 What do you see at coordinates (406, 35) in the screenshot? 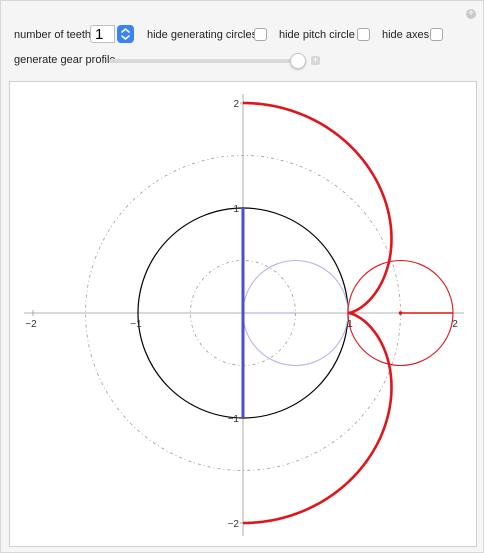
I see `hide-axes-label: hide axes` at bounding box center [406, 35].